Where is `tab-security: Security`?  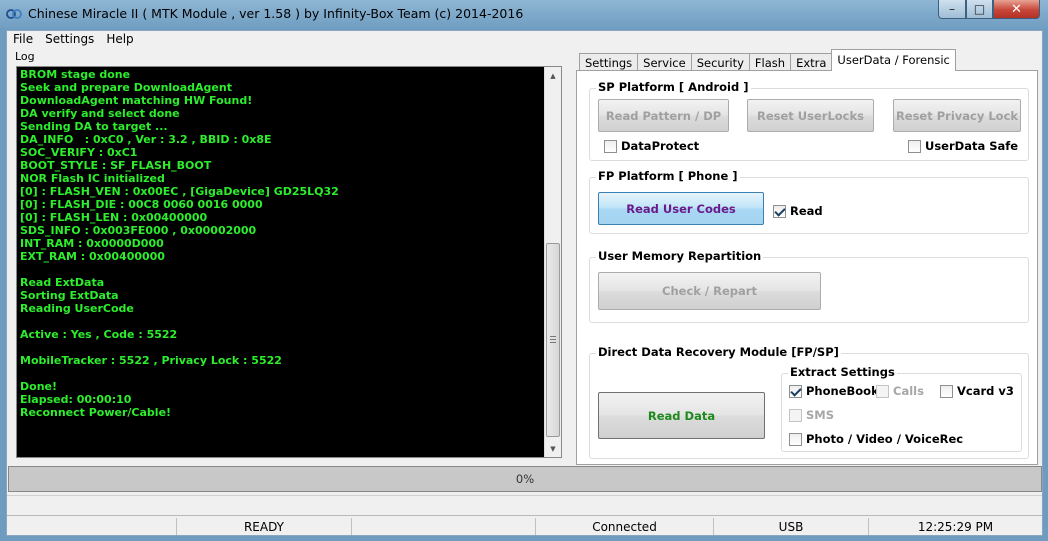 tab-security: Security is located at coordinates (720, 62).